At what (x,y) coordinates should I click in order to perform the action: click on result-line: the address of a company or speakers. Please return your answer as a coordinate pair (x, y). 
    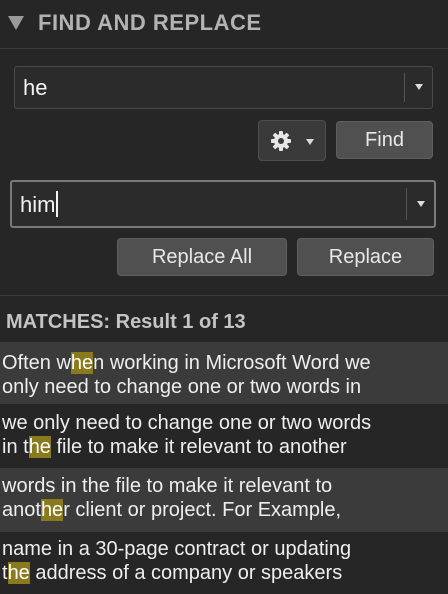
    Looking at the image, I should click on (172, 573).